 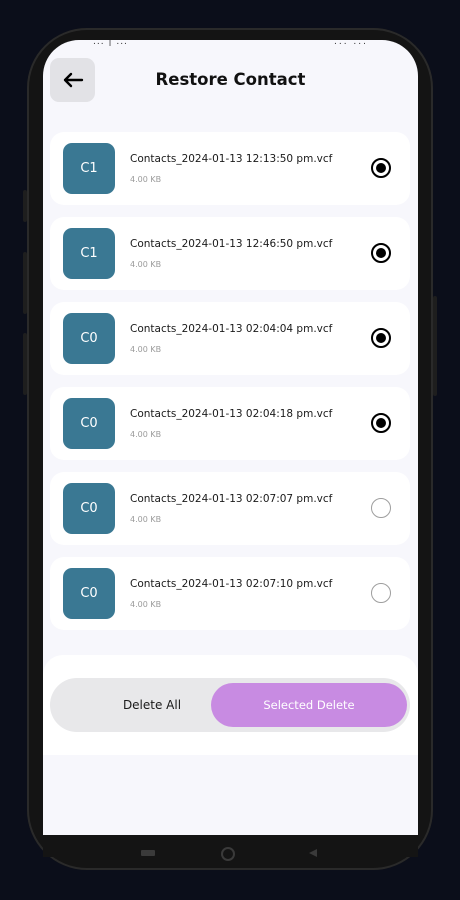 I want to click on file-name: Contacts_2024-01-13 12:46:50 pm.vcf, so click(x=231, y=244).